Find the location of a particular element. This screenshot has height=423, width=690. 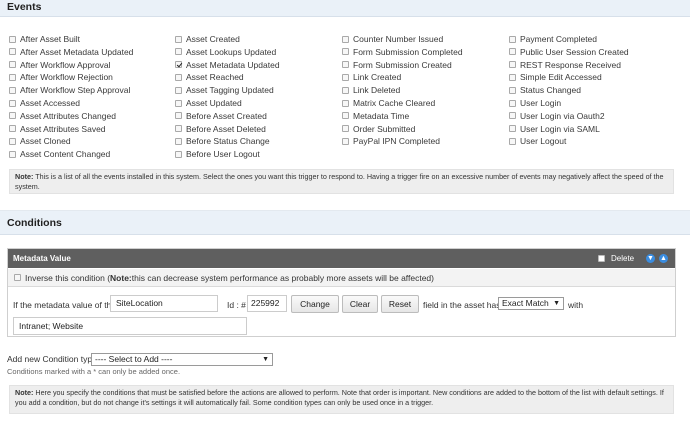

event-label: Asset Attributes Changed is located at coordinates (68, 115).